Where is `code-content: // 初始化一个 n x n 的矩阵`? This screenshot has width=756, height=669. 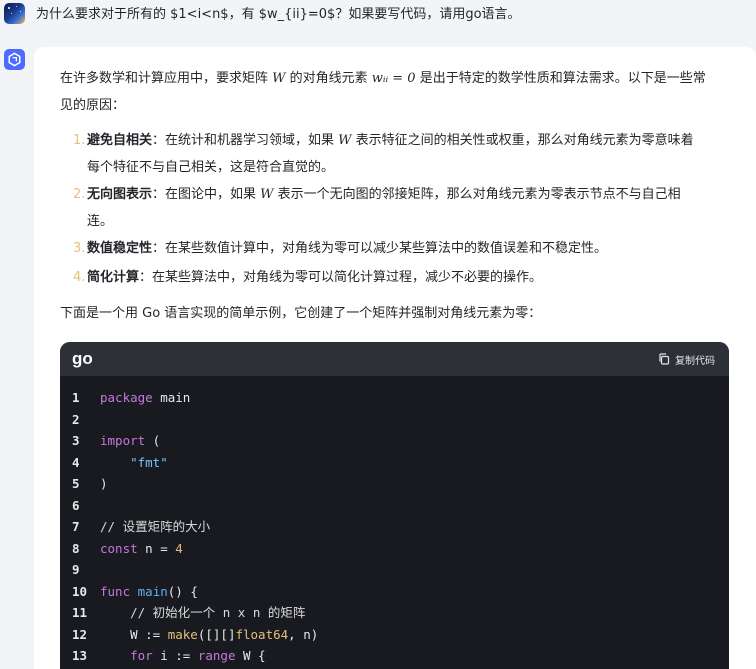 code-content: // 初始化一个 n x n 的矩阵 is located at coordinates (218, 612).